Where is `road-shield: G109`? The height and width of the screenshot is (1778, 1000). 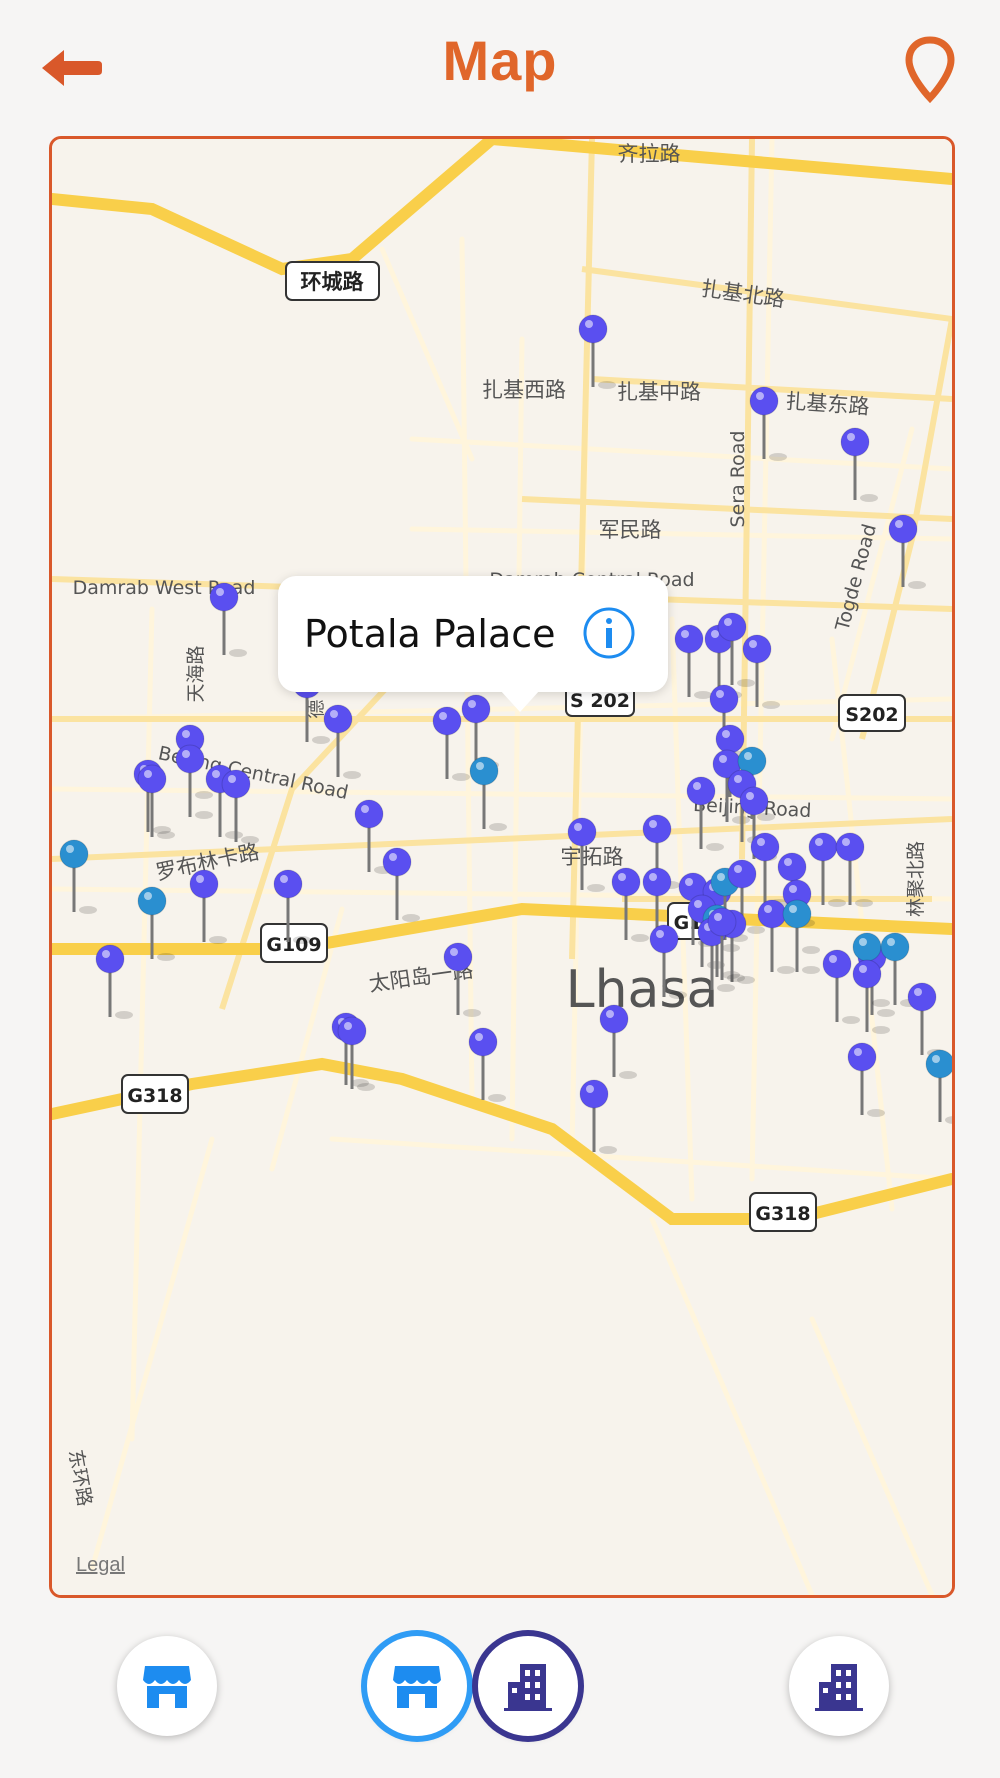
road-shield: G109 is located at coordinates (294, 943).